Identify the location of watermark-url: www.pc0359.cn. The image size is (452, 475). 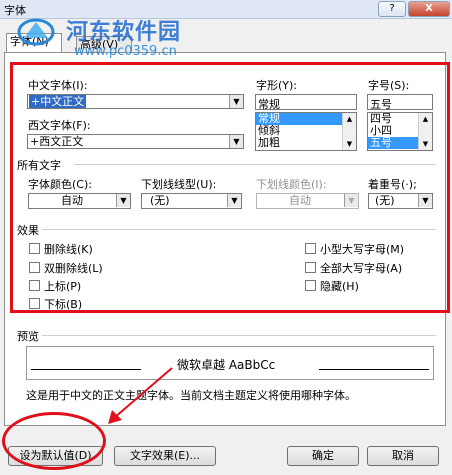
(125, 51).